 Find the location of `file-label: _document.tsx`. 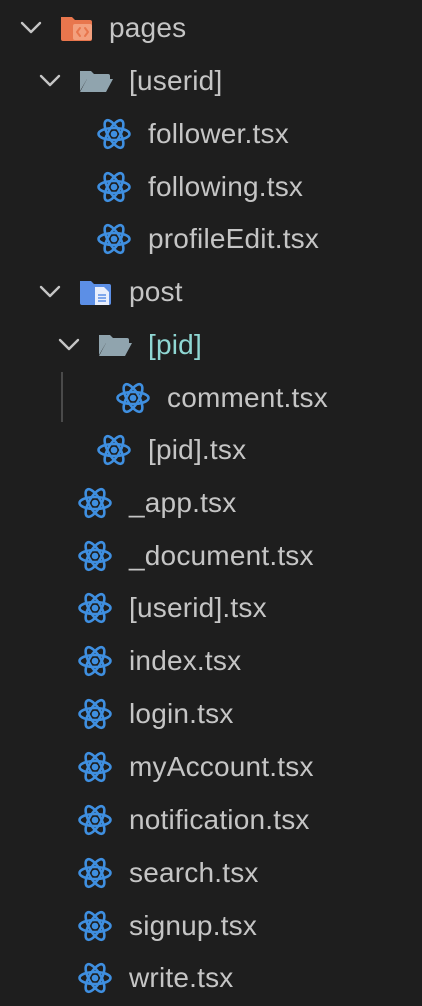

file-label: _document.tsx is located at coordinates (221, 555).